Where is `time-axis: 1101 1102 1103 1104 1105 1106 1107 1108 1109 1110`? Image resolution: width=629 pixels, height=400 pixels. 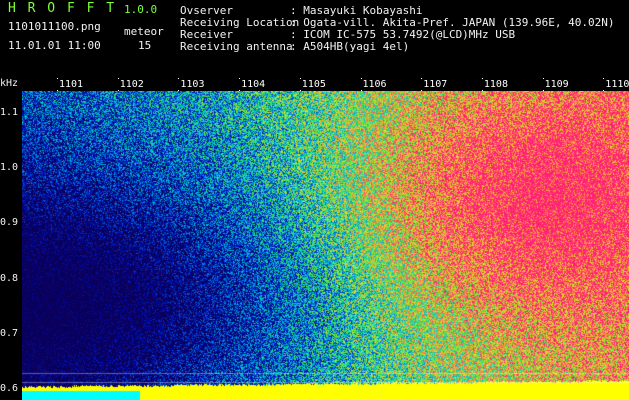
time-axis: 1101 1102 1103 1104 1105 1106 1107 1108 1109 1110 is located at coordinates (325, 84).